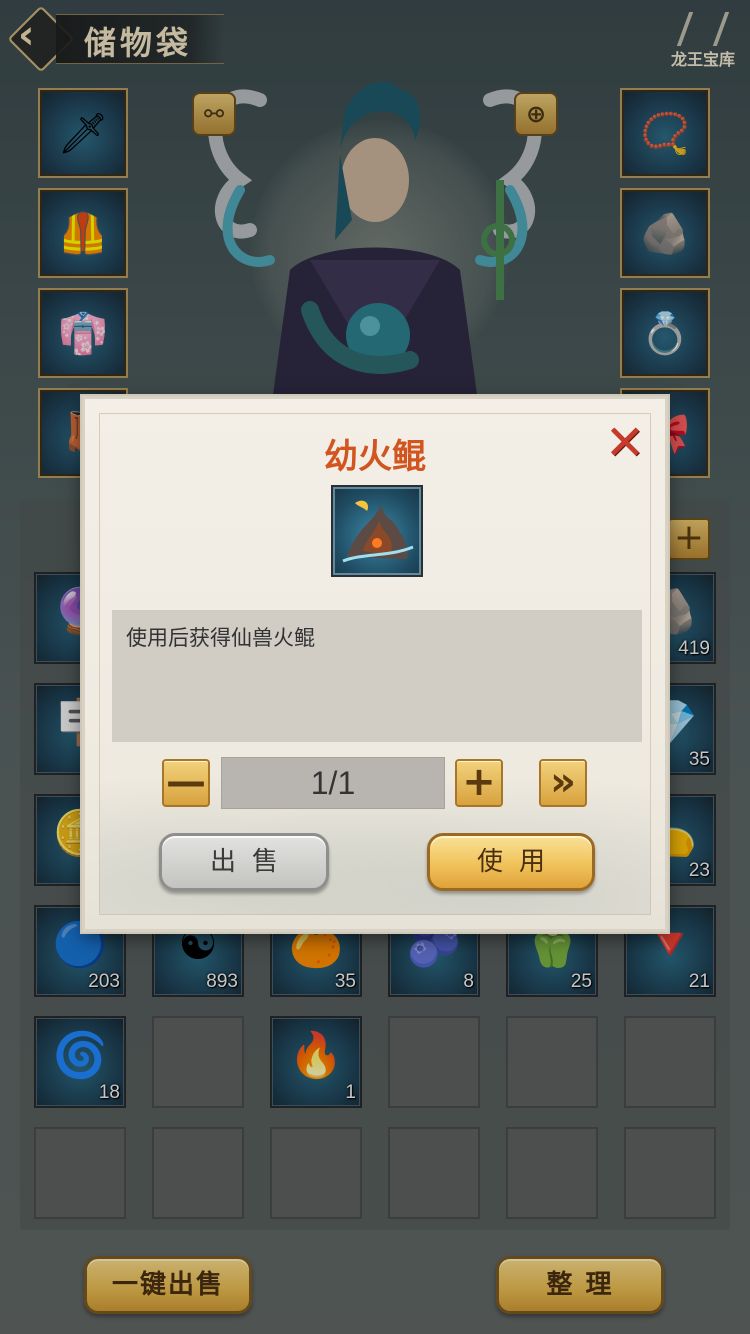 The width and height of the screenshot is (750, 1334). I want to click on max-quantity-button: », so click(563, 783).